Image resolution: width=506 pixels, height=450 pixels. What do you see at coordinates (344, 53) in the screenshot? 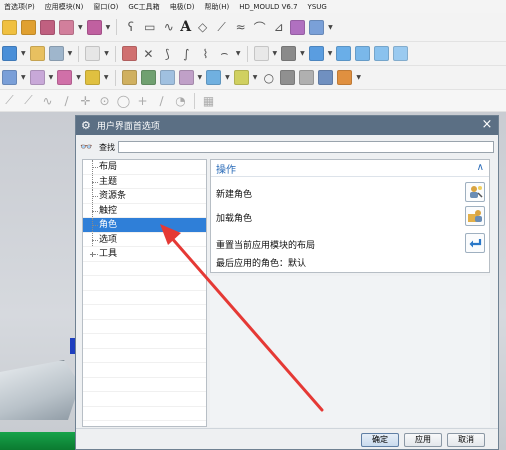
I see `cube-view-icon` at bounding box center [344, 53].